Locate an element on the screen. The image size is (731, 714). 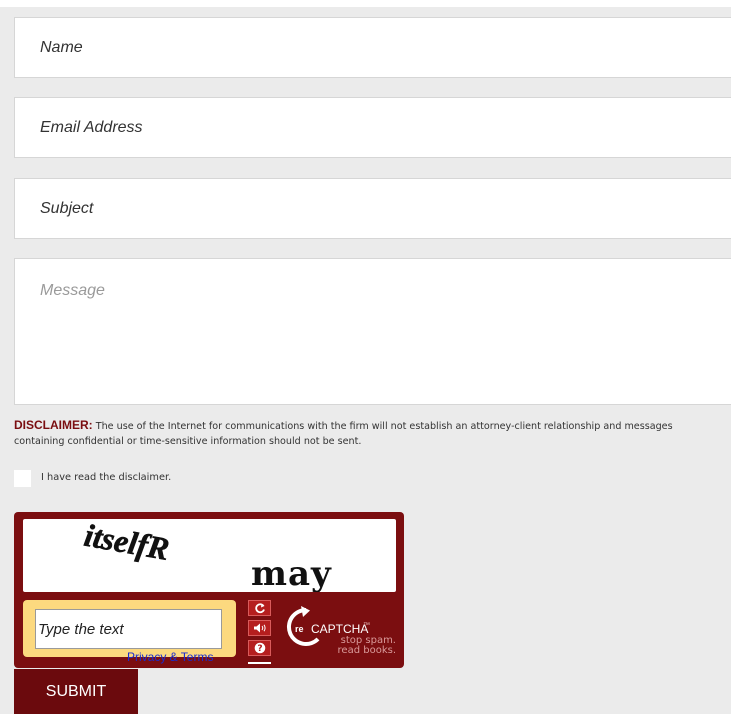
recaptcha-tagline: stop spam. read books. is located at coordinates (355, 646).